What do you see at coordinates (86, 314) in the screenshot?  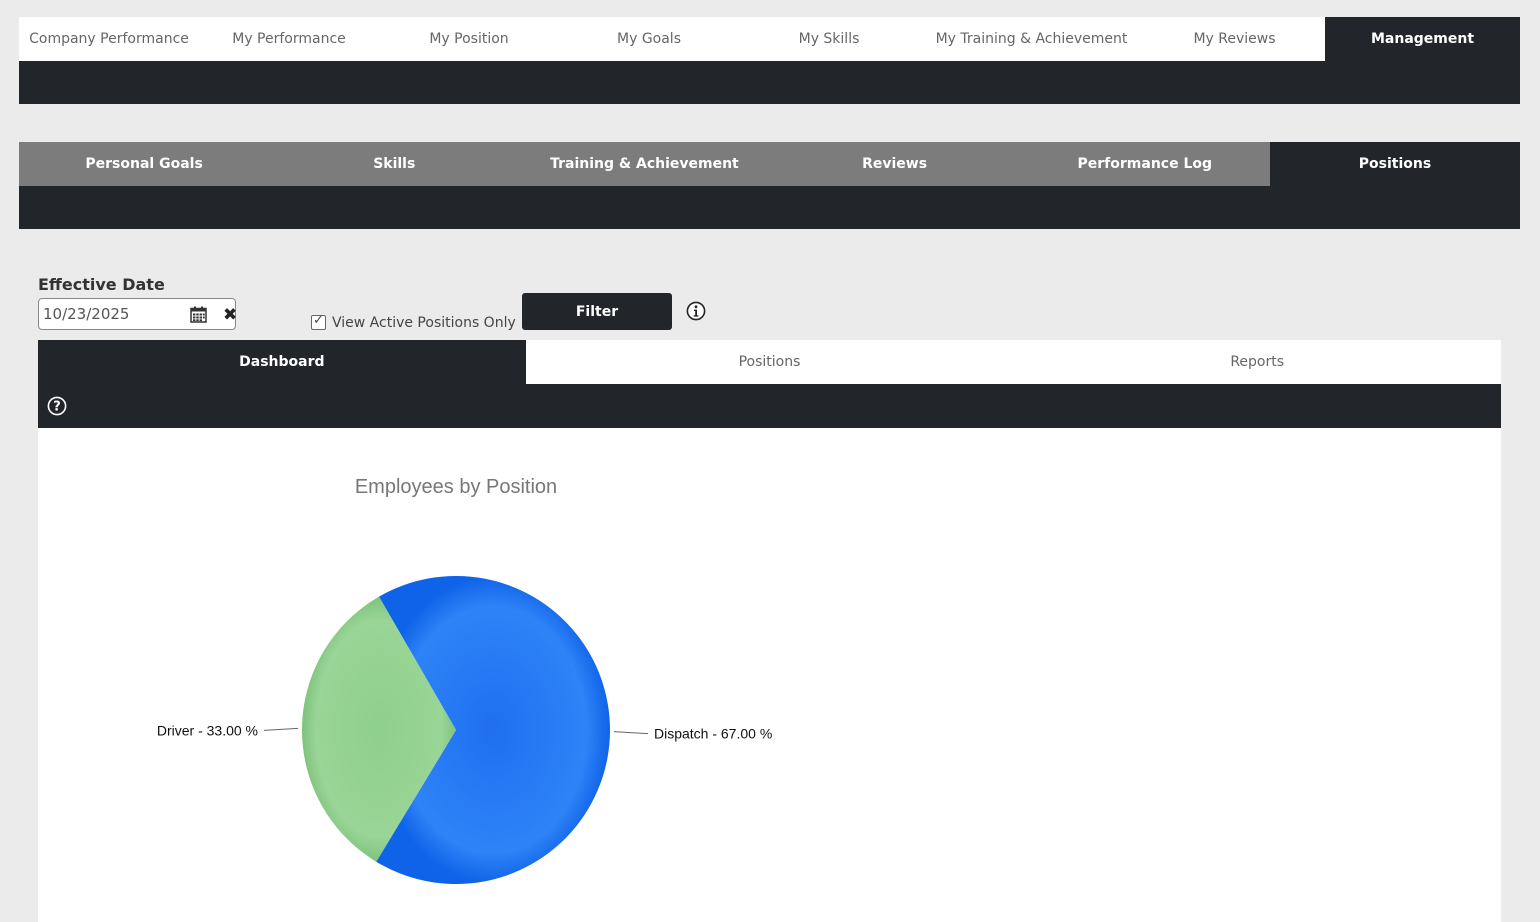 I see `effective-date-value: 10/23/2025` at bounding box center [86, 314].